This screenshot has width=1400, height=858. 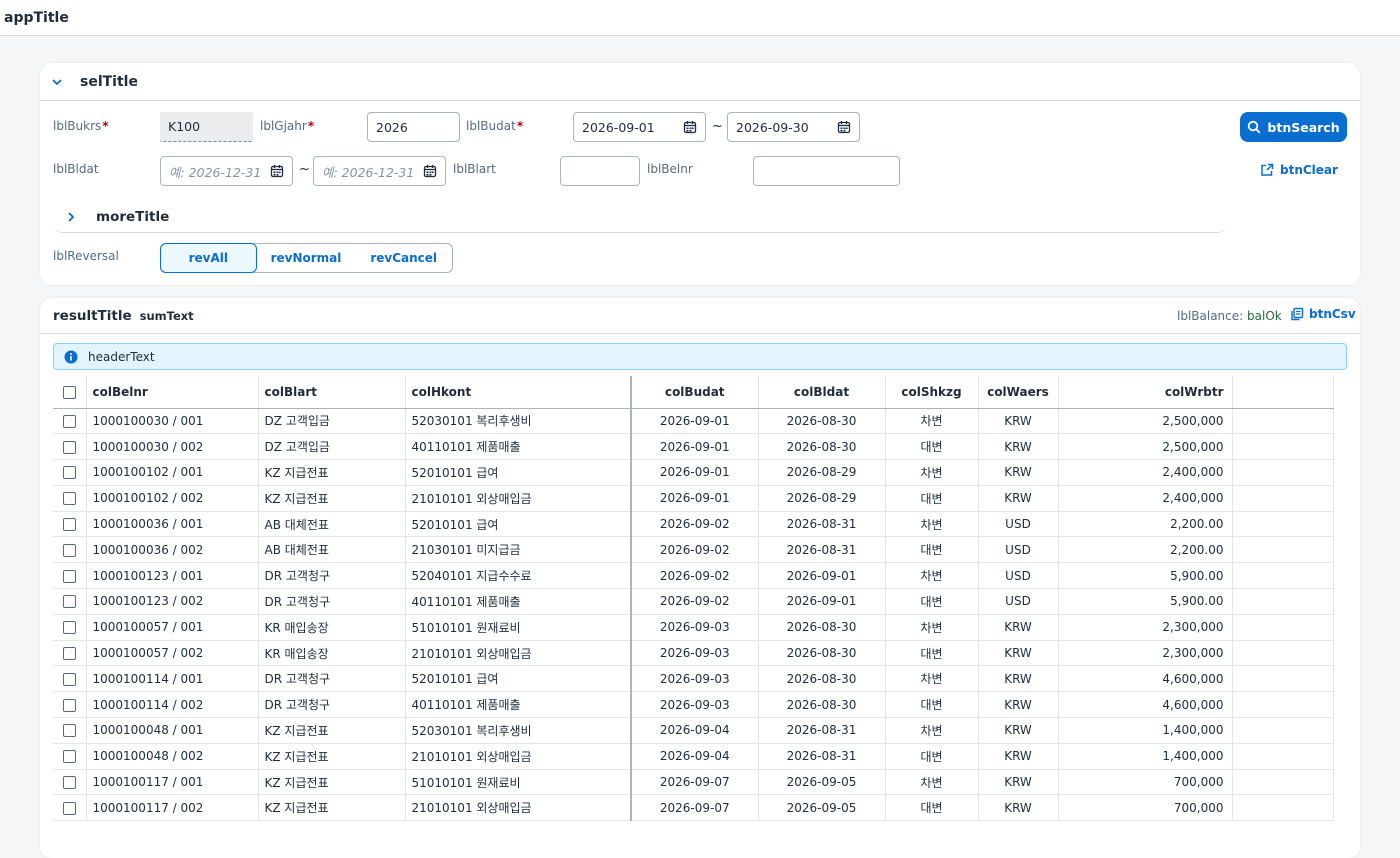 What do you see at coordinates (518, 550) in the screenshot?
I see `table-cell: 21030101 미지급금` at bounding box center [518, 550].